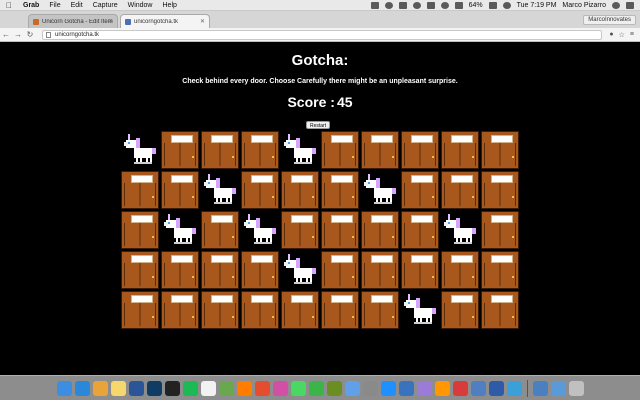  Describe the element at coordinates (630, 5) in the screenshot. I see `notification-center-icon` at that location.